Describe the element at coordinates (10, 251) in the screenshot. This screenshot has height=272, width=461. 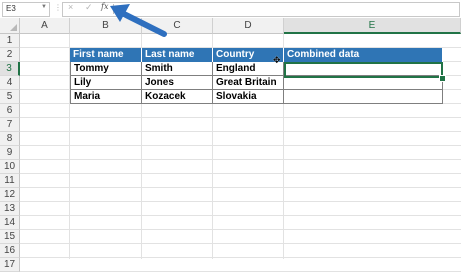
I see `row-header-16: 16` at that location.